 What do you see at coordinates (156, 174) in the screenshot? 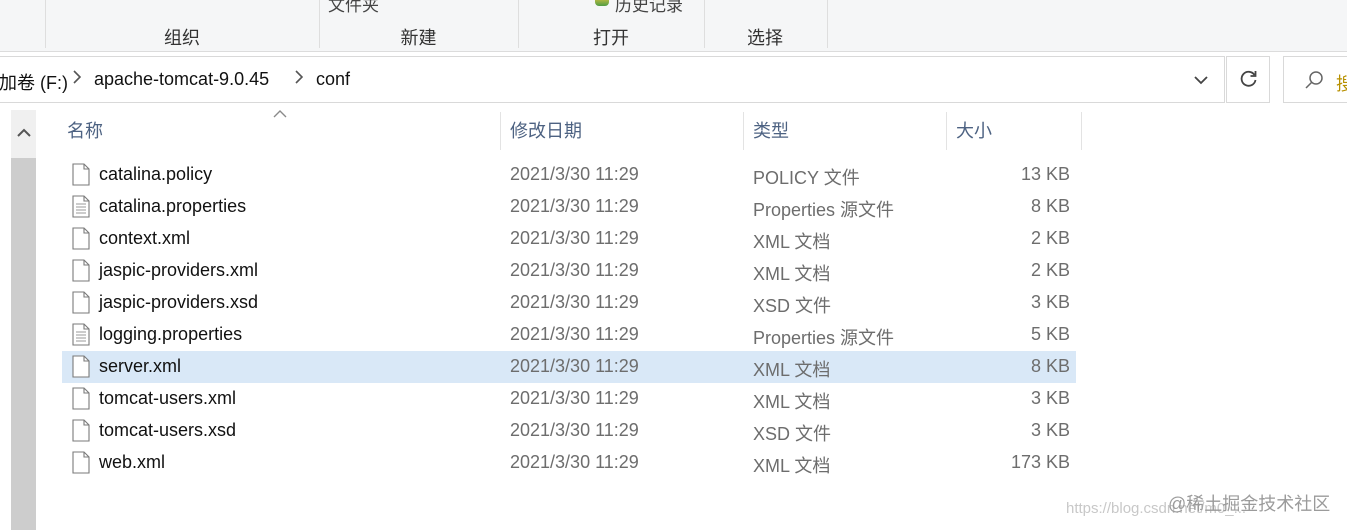
I see `file-name: catalina.policy` at bounding box center [156, 174].